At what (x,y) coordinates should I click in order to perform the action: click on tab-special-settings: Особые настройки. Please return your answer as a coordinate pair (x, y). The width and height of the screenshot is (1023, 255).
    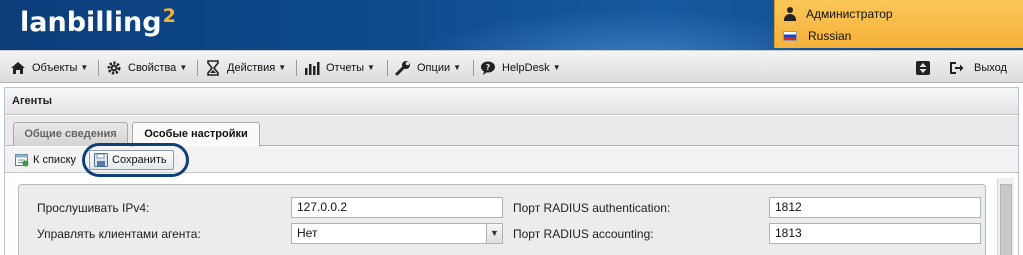
    Looking at the image, I should click on (196, 134).